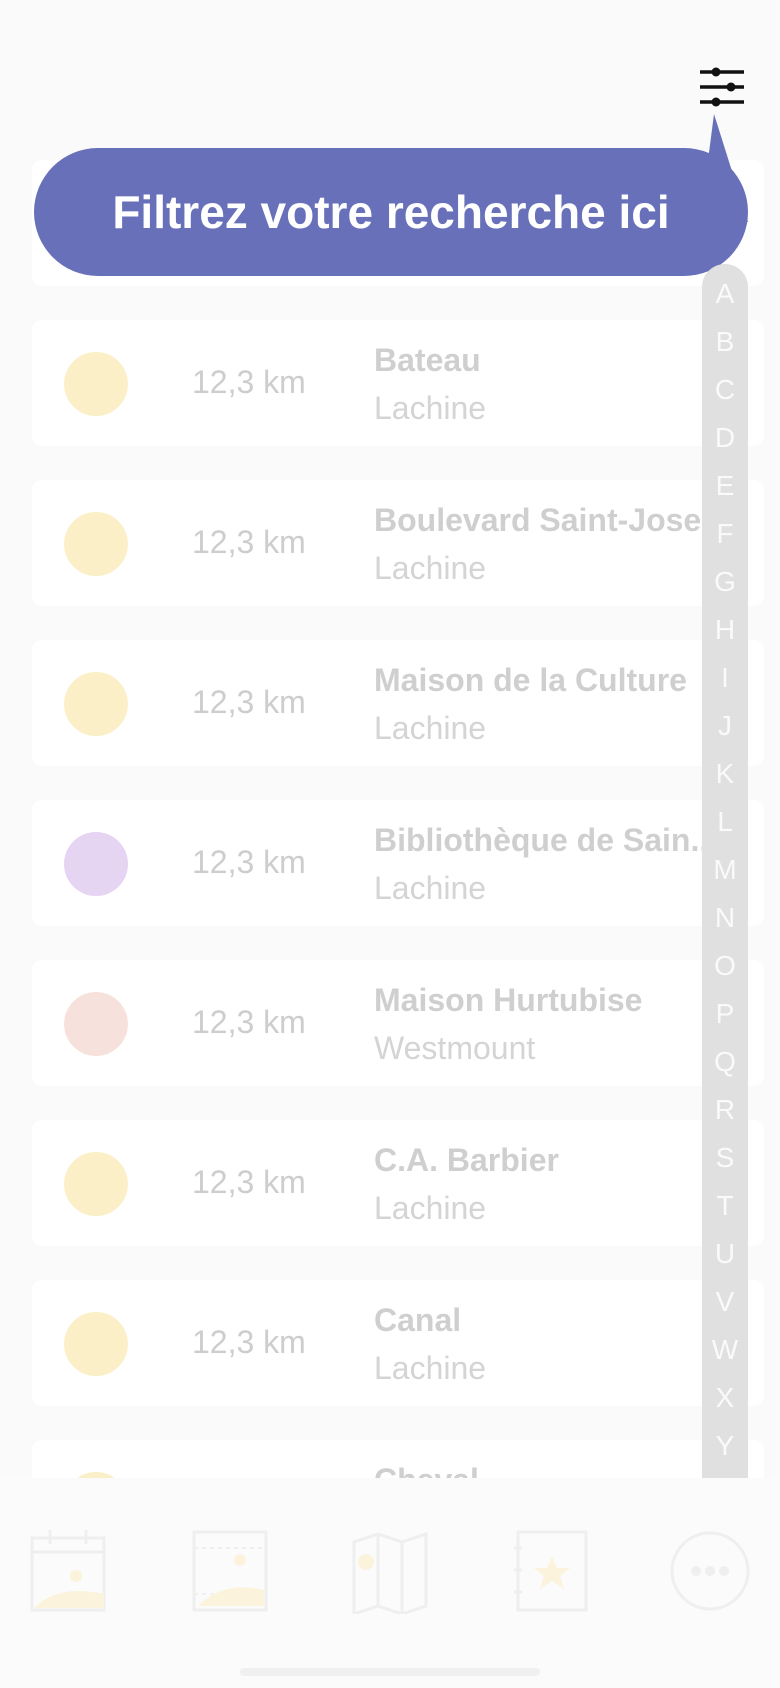  I want to click on calendar-icon, so click(68, 1571).